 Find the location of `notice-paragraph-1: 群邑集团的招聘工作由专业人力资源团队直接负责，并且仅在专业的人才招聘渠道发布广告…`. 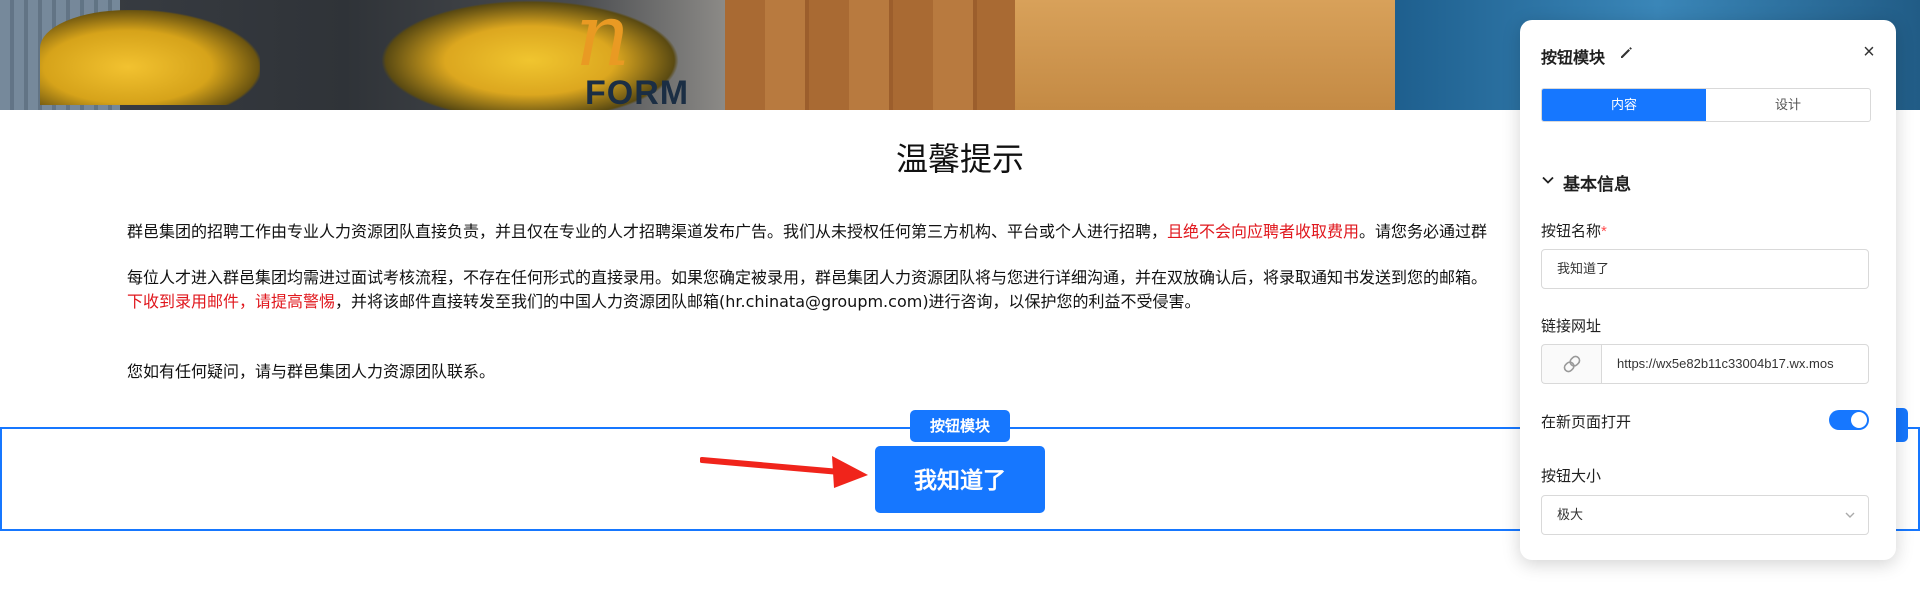

notice-paragraph-1: 群邑集团的招聘工作由专业人力资源团队直接负责，并且仅在专业的人才招聘渠道发布广告… is located at coordinates (807, 232).